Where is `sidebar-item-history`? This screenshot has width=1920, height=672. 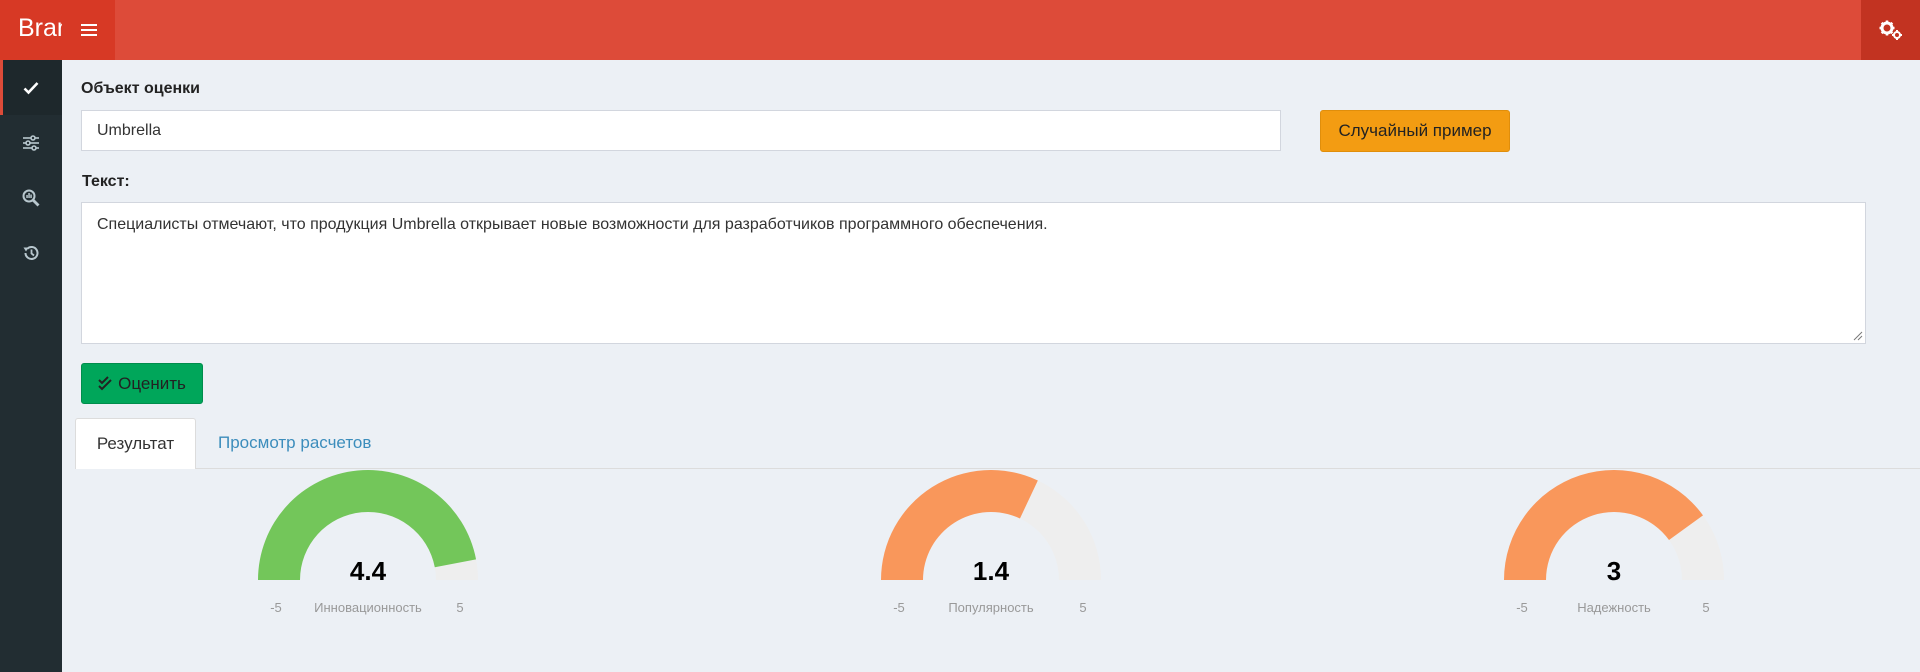 sidebar-item-history is located at coordinates (31, 252).